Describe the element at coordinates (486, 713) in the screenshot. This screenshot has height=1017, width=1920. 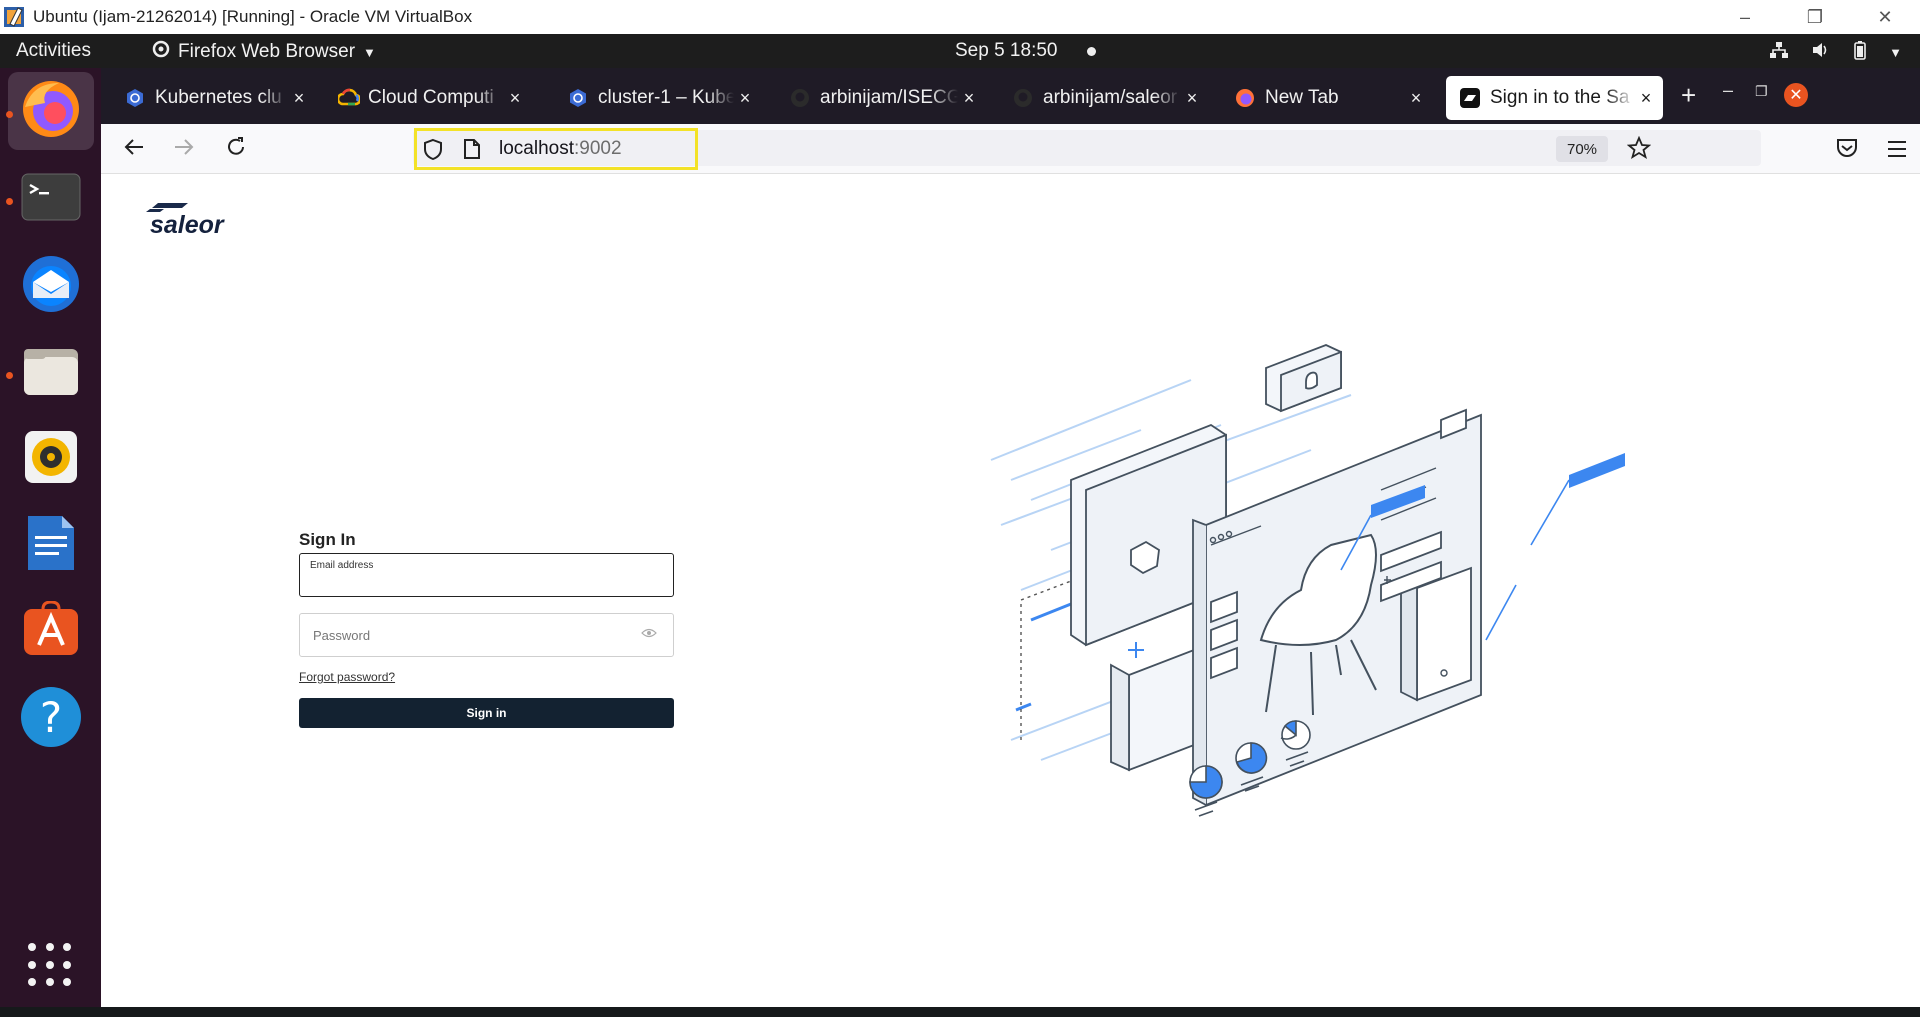
I see `signin-button: Sign in` at that location.